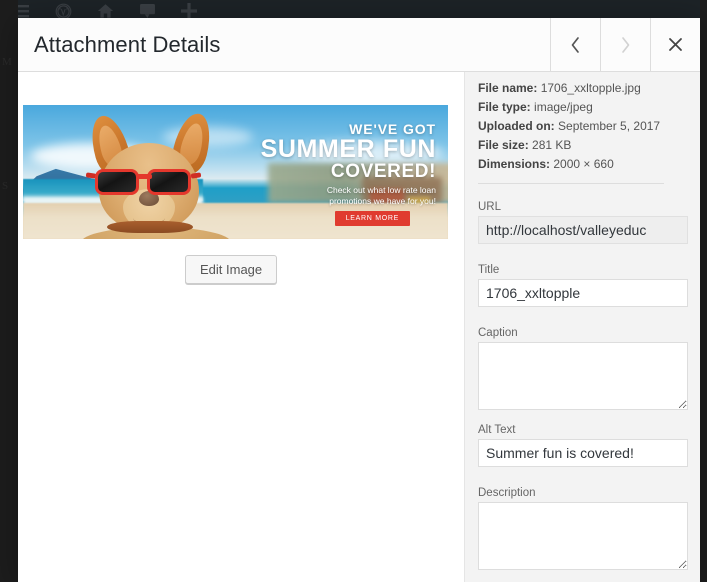  Describe the element at coordinates (231, 269) in the screenshot. I see `edit-image-button: Edit Image` at that location.